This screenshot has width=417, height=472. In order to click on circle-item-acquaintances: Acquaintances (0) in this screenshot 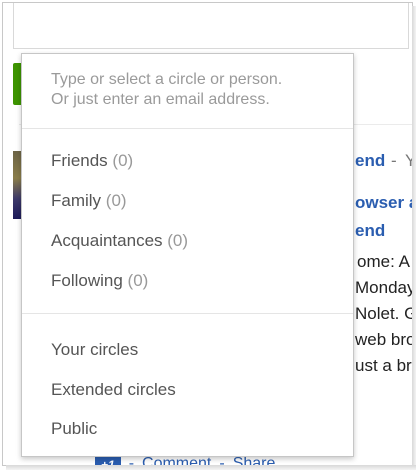, I will do `click(119, 241)`.